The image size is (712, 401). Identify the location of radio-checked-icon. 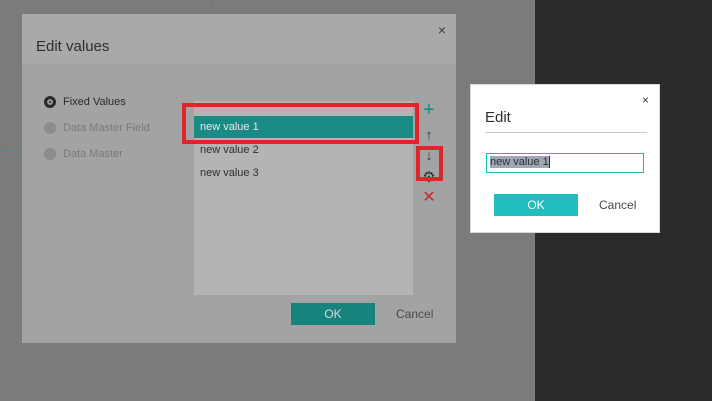
(50, 102).